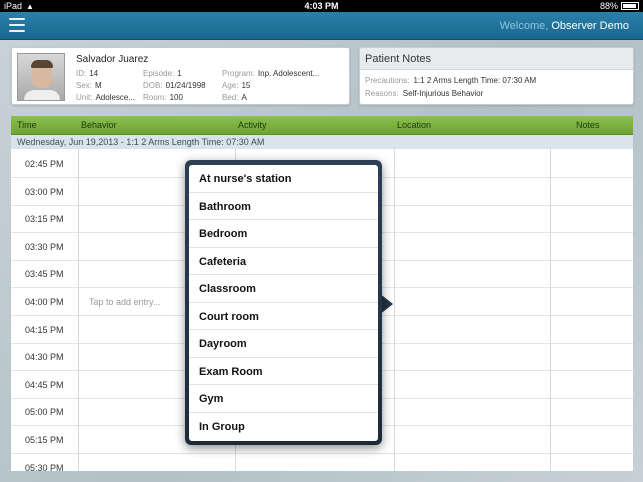 This screenshot has width=643, height=482. I want to click on table-header: Time Behavior Activity Location Notes, so click(322, 125).